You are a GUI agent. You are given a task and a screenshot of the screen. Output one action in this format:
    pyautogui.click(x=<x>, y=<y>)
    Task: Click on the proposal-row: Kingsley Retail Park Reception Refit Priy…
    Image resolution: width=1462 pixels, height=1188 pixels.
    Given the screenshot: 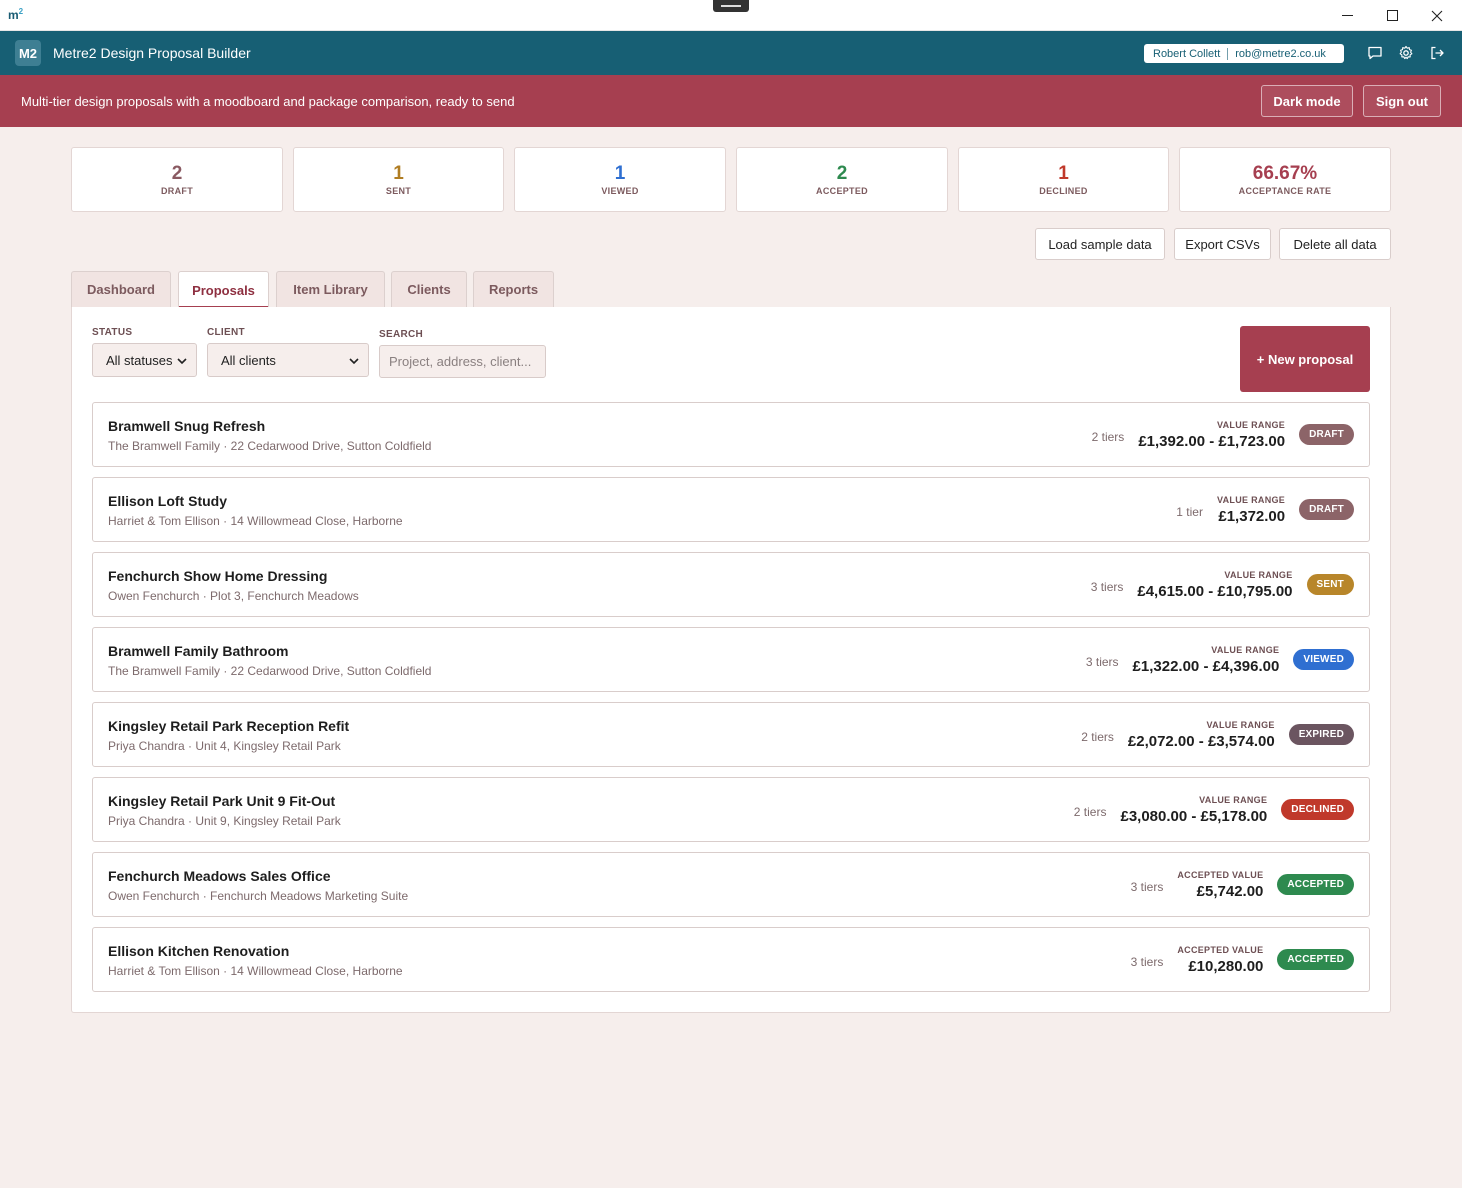 What is the action you would take?
    pyautogui.click(x=731, y=734)
    